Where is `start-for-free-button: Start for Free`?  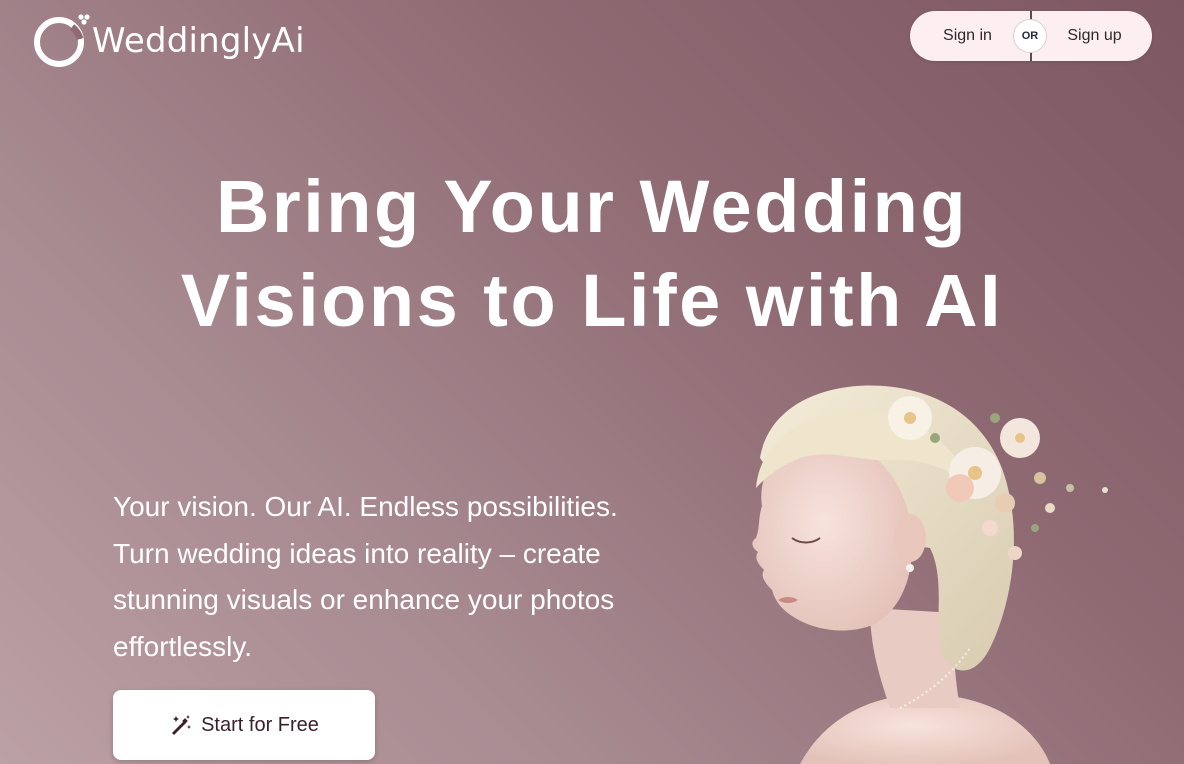
start-for-free-button: Start for Free is located at coordinates (244, 725).